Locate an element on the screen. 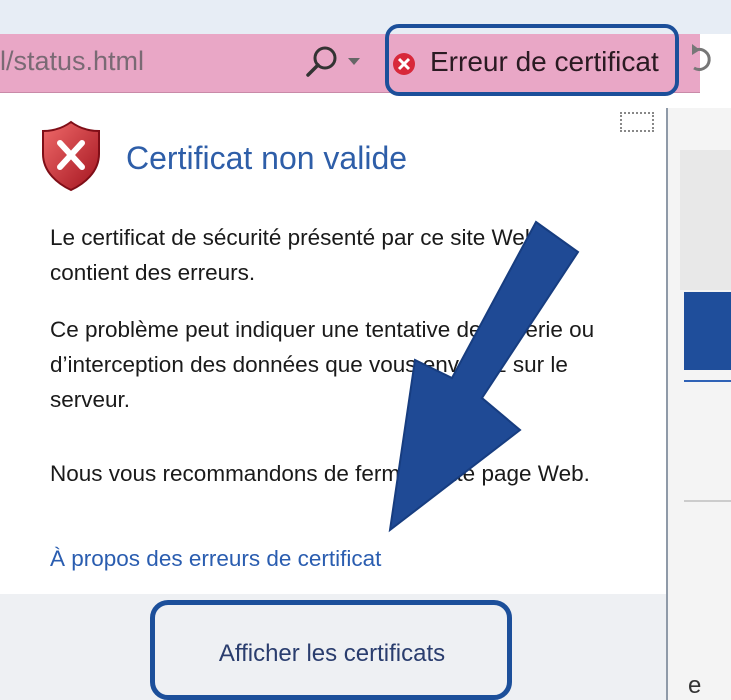  search-icon is located at coordinates (322, 62).